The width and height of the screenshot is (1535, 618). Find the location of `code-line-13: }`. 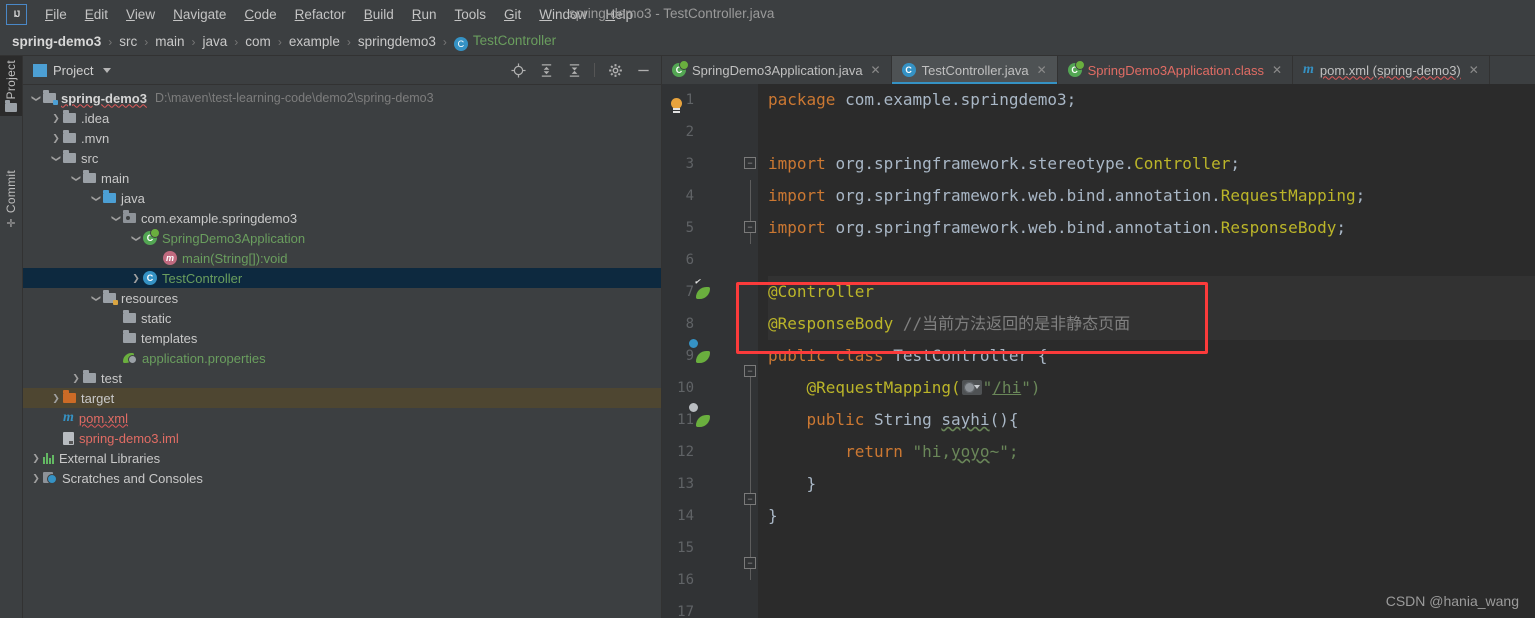

code-line-13: } is located at coordinates (1151, 484).